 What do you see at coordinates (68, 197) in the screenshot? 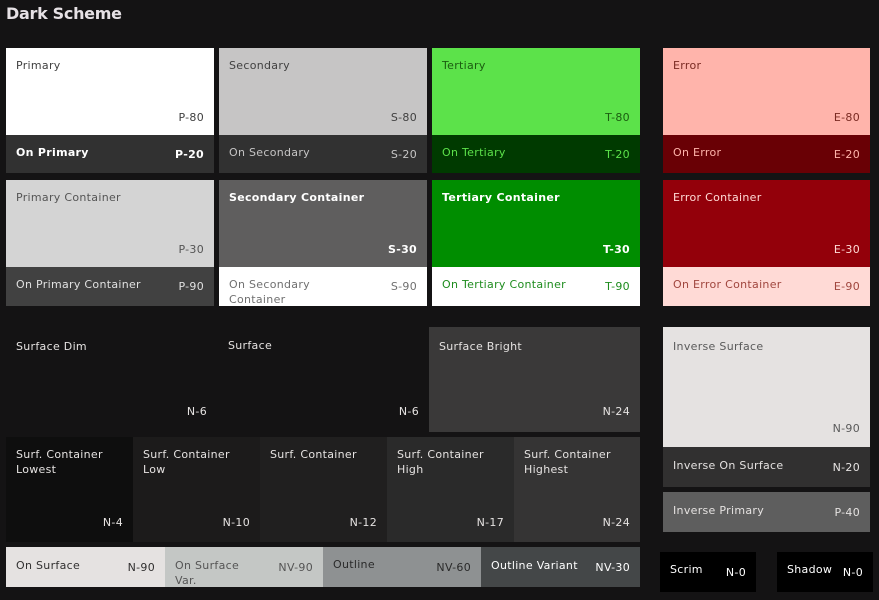
I see `tile-label: Primary Container` at bounding box center [68, 197].